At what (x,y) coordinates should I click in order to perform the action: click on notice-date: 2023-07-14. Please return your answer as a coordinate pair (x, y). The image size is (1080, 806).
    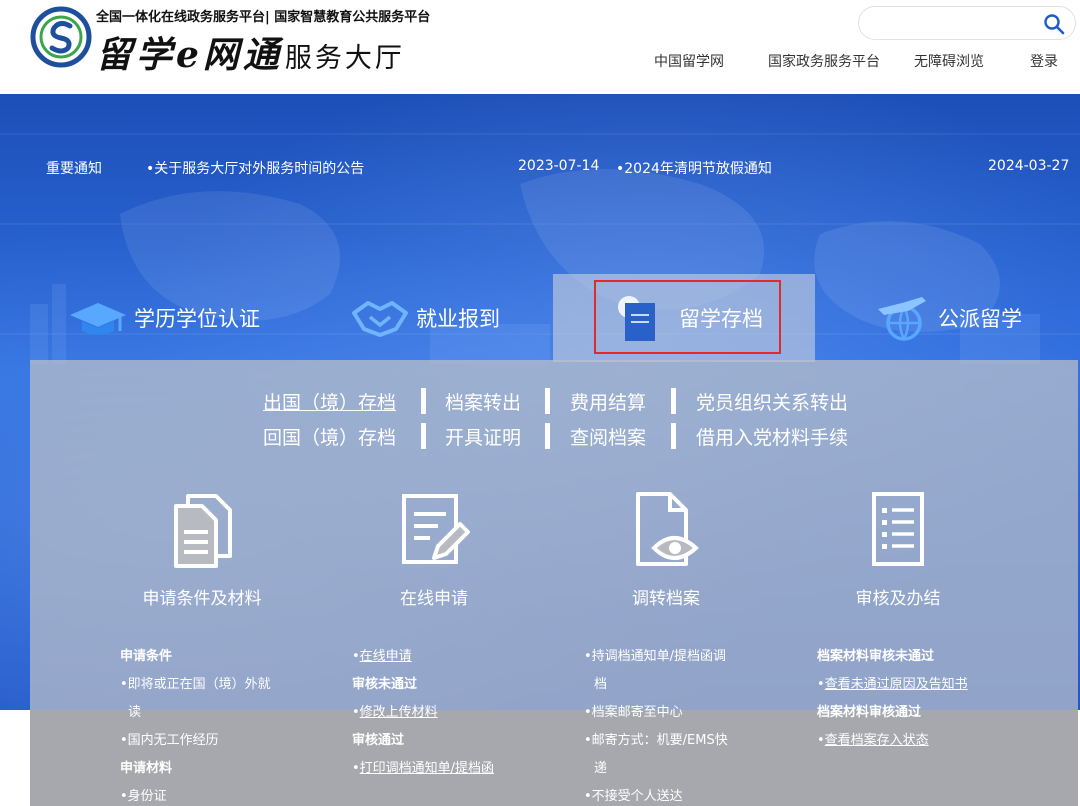
    Looking at the image, I should click on (559, 166).